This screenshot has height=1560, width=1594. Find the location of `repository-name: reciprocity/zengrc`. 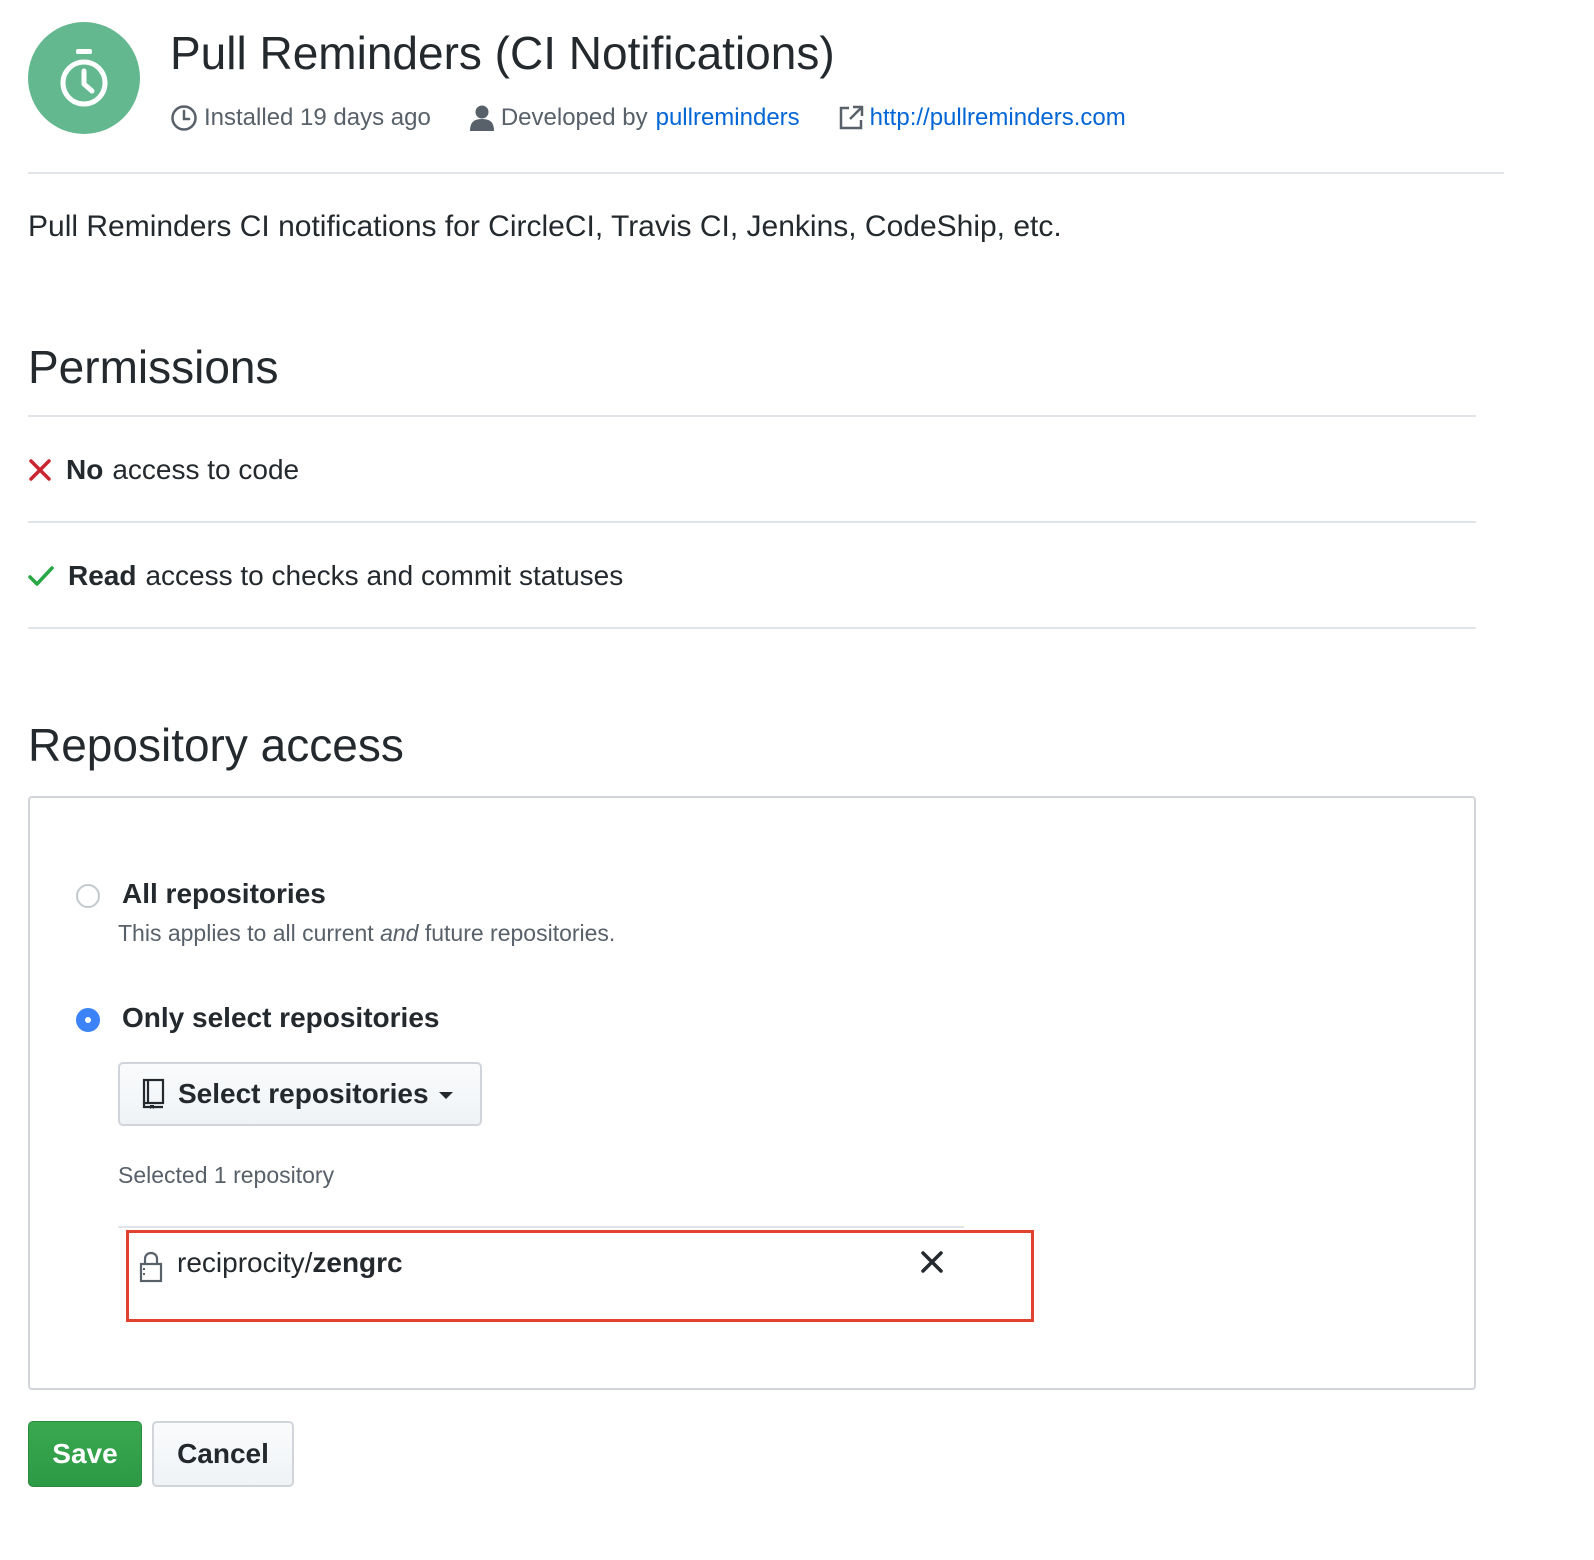

repository-name: reciprocity/zengrc is located at coordinates (290, 1262).